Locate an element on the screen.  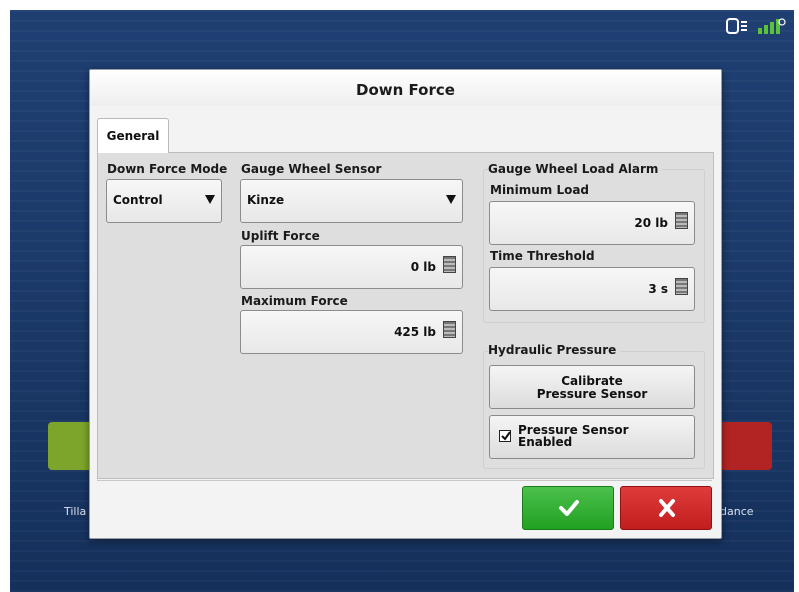
dialog-title: Down Force is located at coordinates (405, 88).